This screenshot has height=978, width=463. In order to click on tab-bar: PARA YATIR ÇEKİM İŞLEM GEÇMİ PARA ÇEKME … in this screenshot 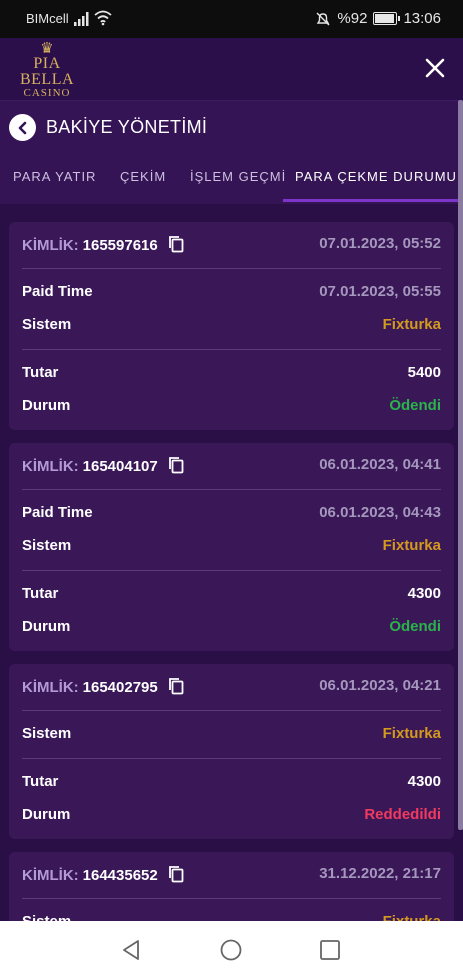, I will do `click(231, 183)`.